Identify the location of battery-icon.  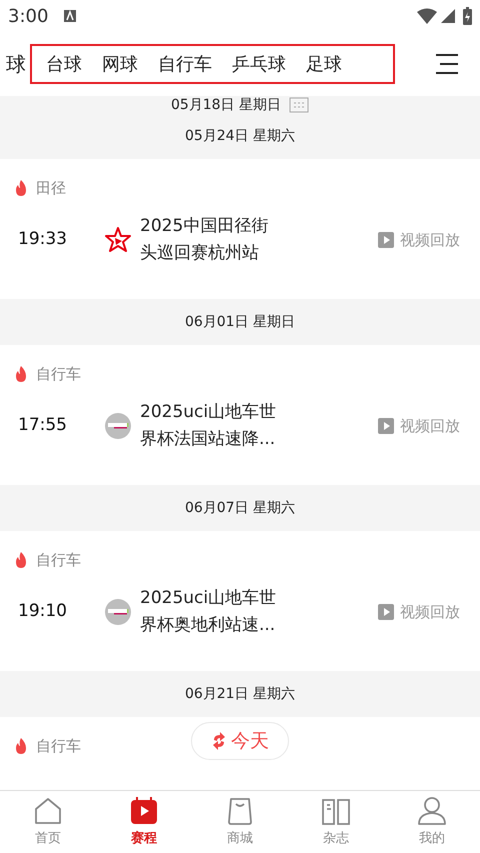
(467, 16).